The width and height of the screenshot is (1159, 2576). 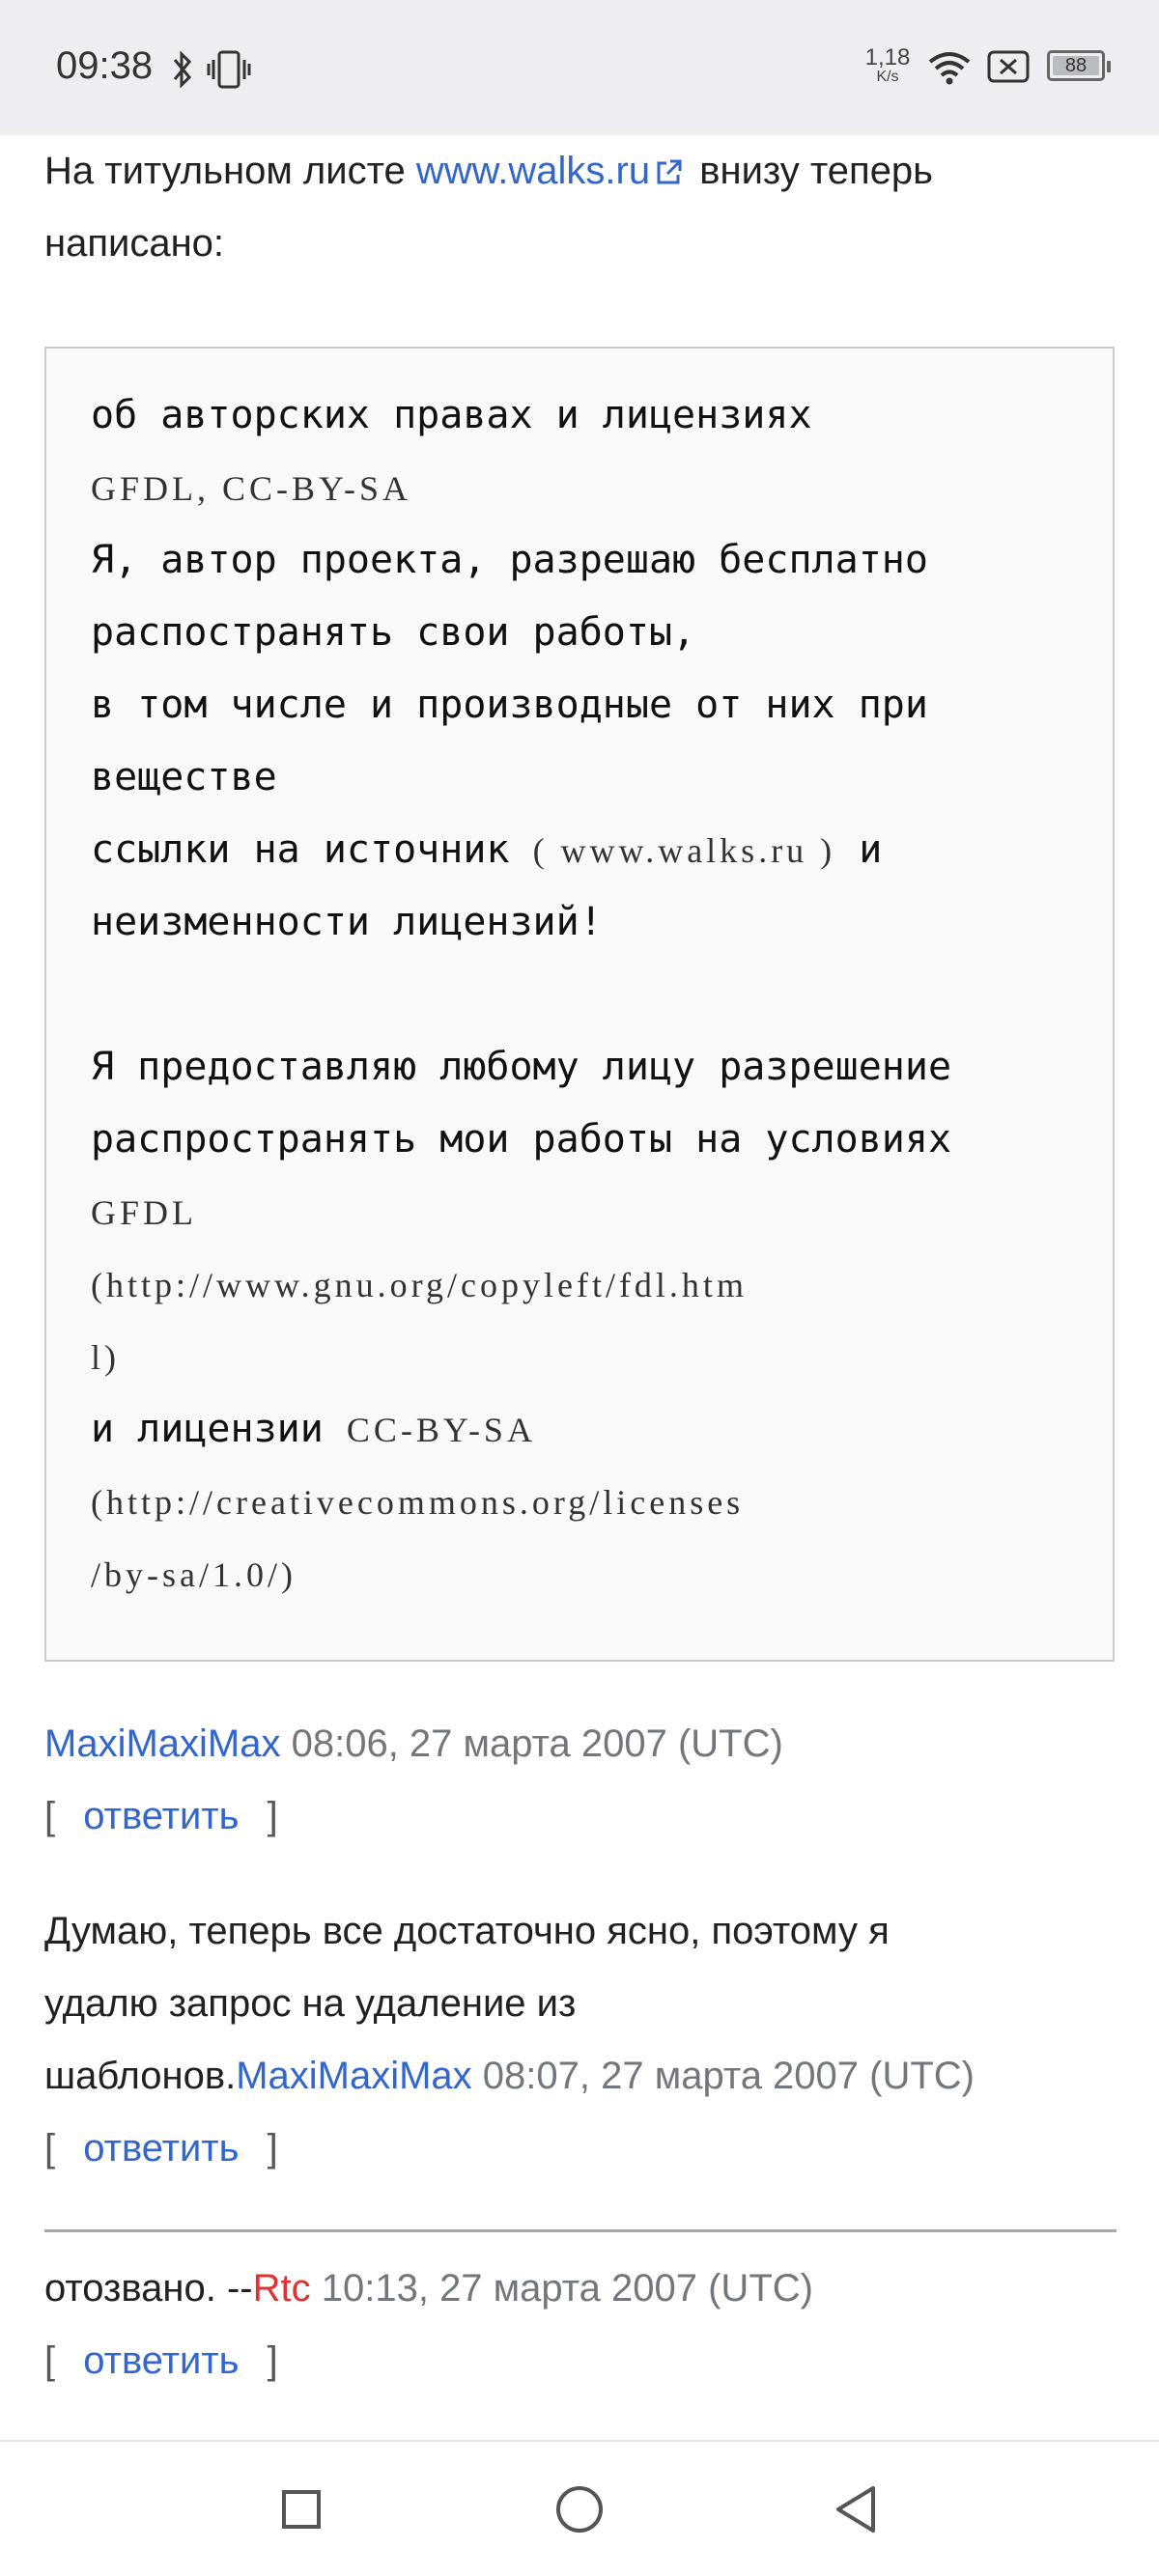 What do you see at coordinates (184, 777) in the screenshot?
I see `license-segment: веществе` at bounding box center [184, 777].